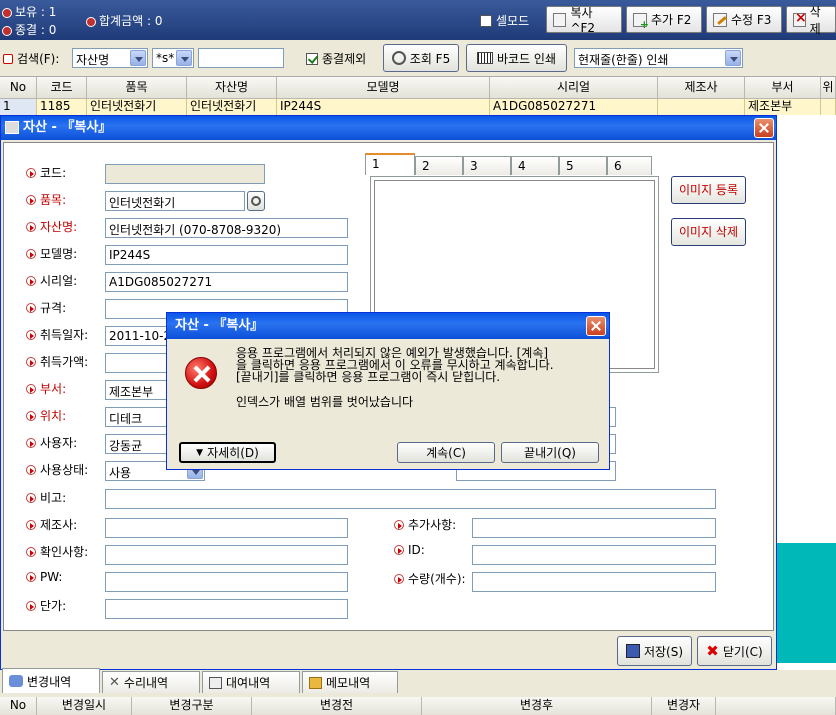  What do you see at coordinates (596, 326) in the screenshot?
I see `error-close-button` at bounding box center [596, 326].